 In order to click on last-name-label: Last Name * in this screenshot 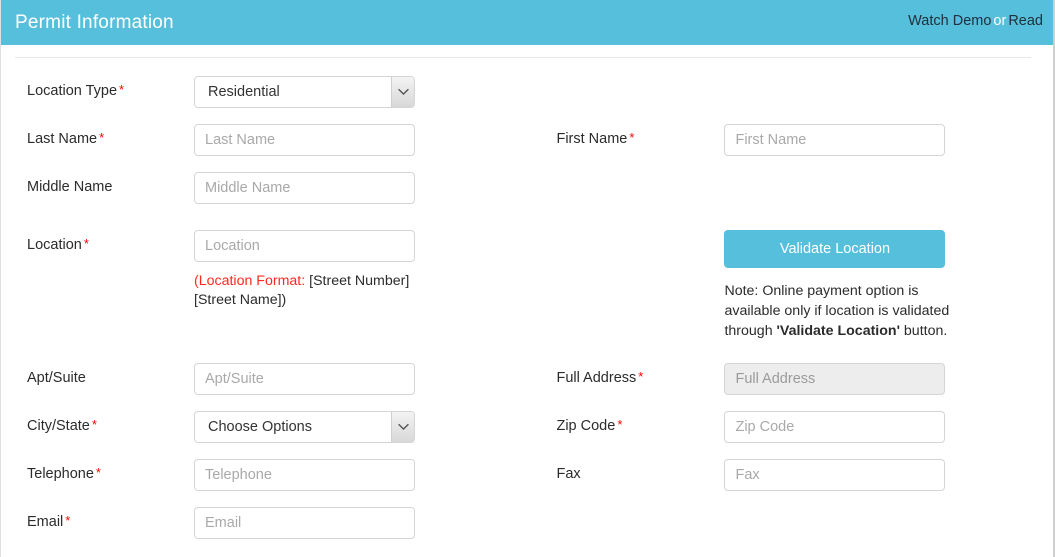, I will do `click(110, 140)`.